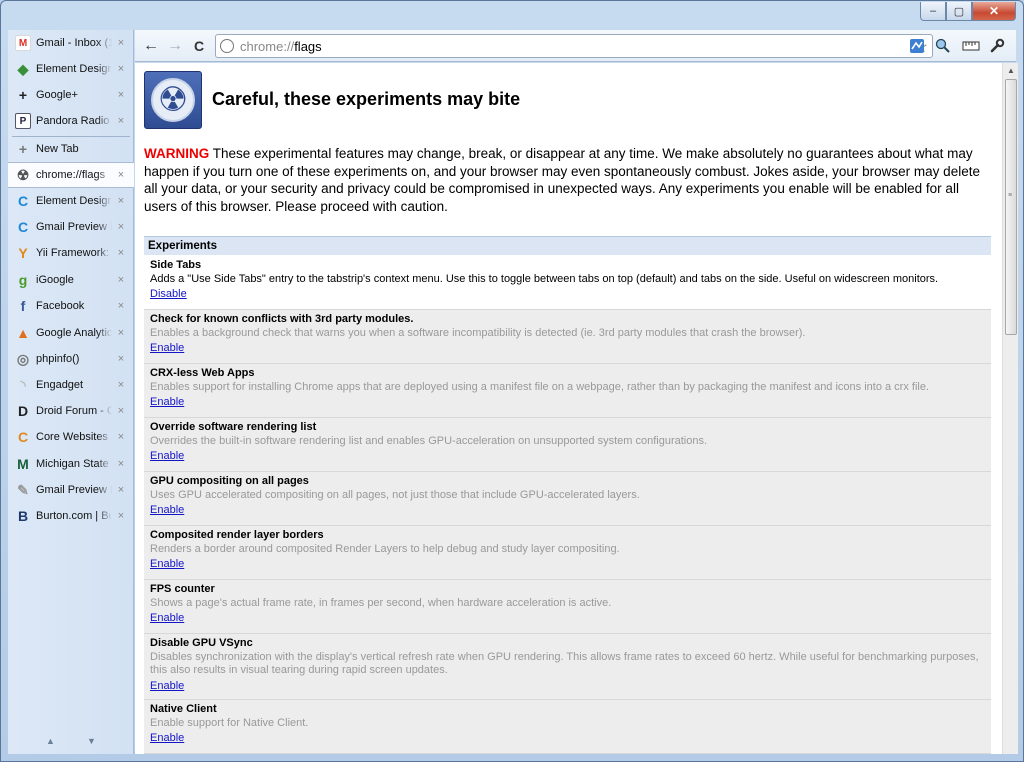 This screenshot has height=762, width=1024. I want to click on experiment-description: Enable support for Native Client., so click(229, 722).